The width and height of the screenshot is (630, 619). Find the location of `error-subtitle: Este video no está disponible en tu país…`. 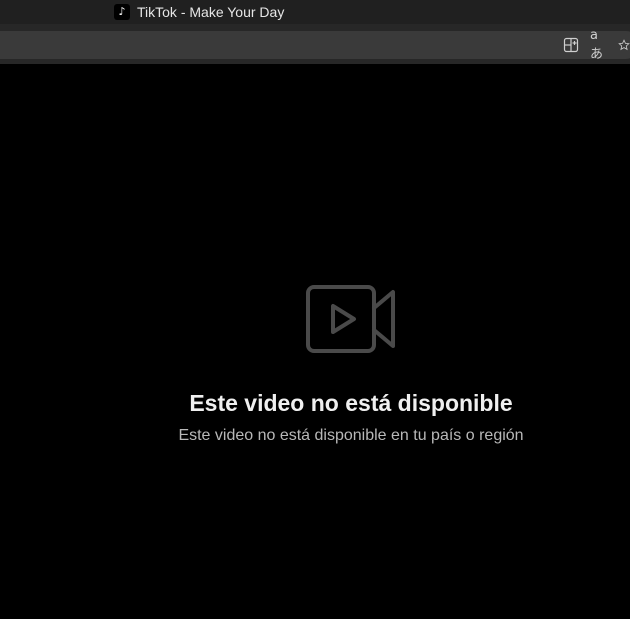

error-subtitle: Este video no está disponible en tu país… is located at coordinates (351, 435).